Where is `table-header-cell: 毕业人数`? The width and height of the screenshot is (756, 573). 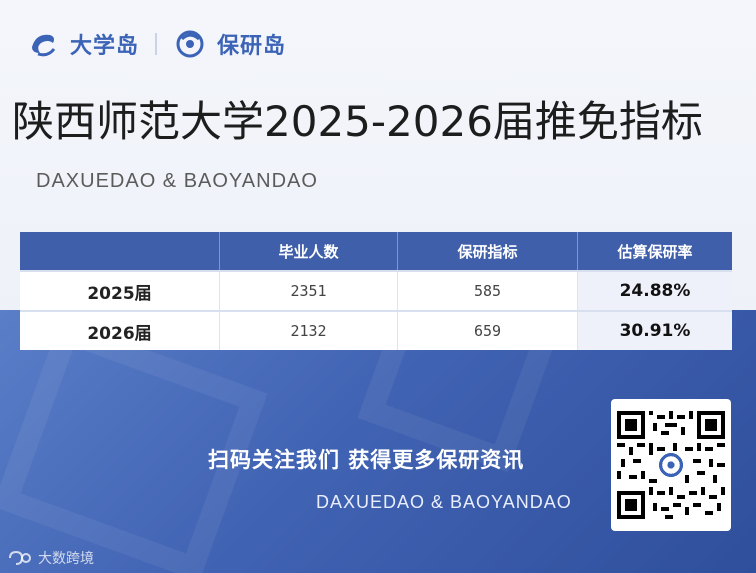 table-header-cell: 毕业人数 is located at coordinates (309, 251).